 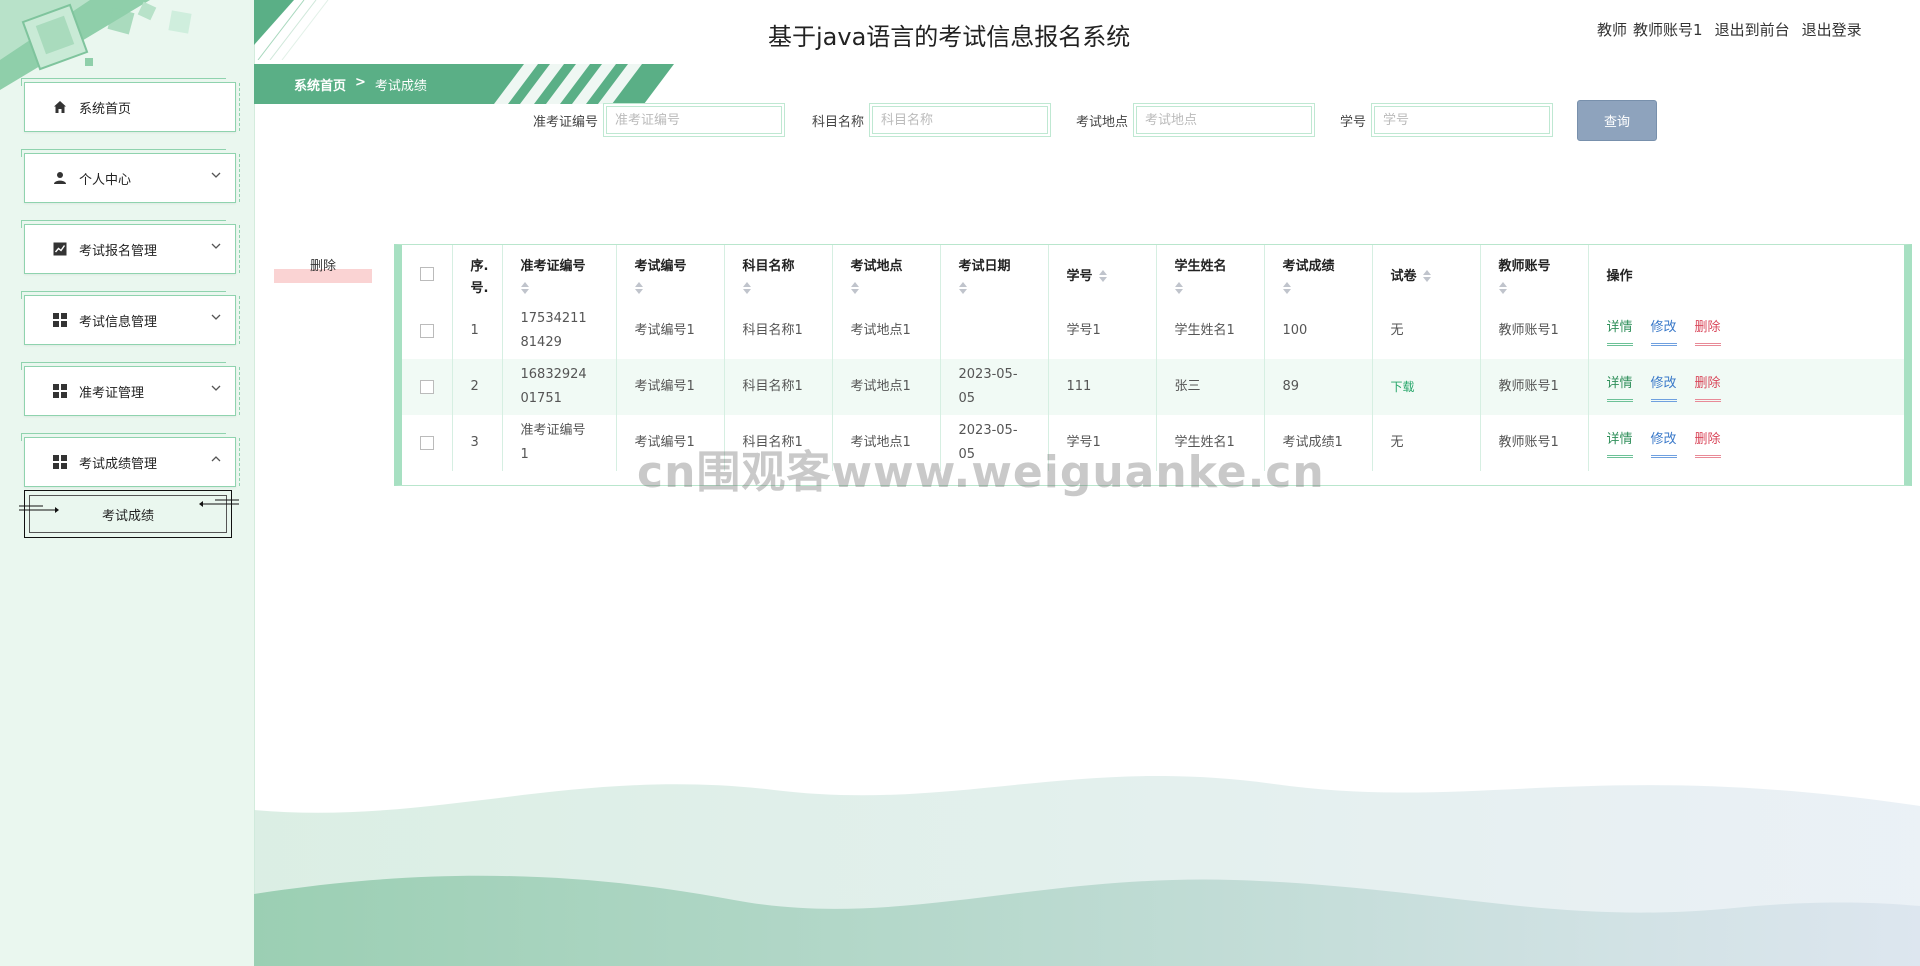 I want to click on search-subject-label: 科目名称, so click(x=838, y=122).